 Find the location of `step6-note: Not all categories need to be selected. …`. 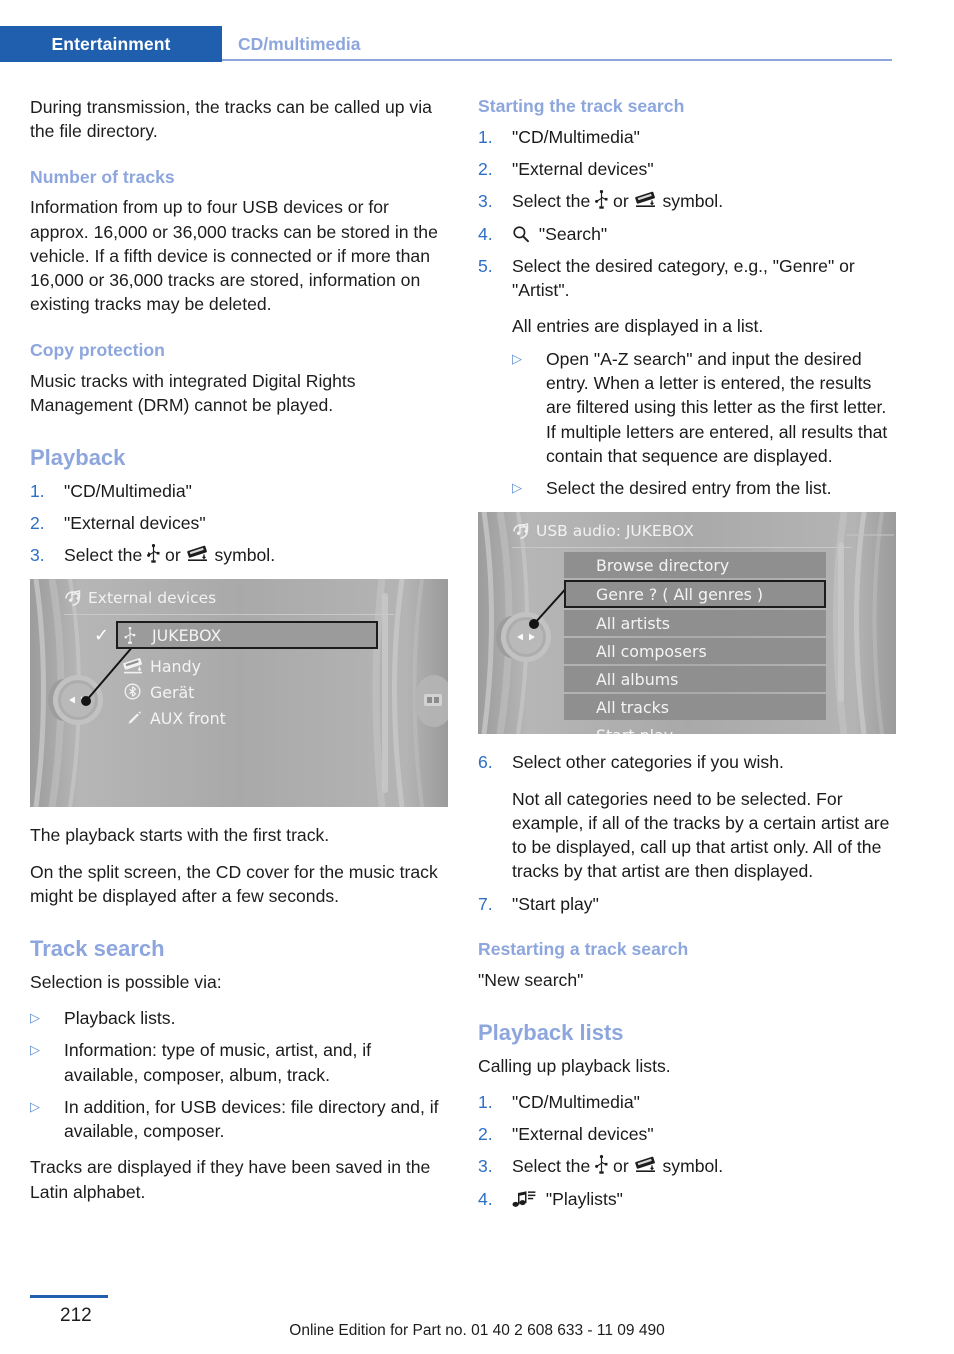

step6-note: Not all categories need to be selected. … is located at coordinates (701, 835).